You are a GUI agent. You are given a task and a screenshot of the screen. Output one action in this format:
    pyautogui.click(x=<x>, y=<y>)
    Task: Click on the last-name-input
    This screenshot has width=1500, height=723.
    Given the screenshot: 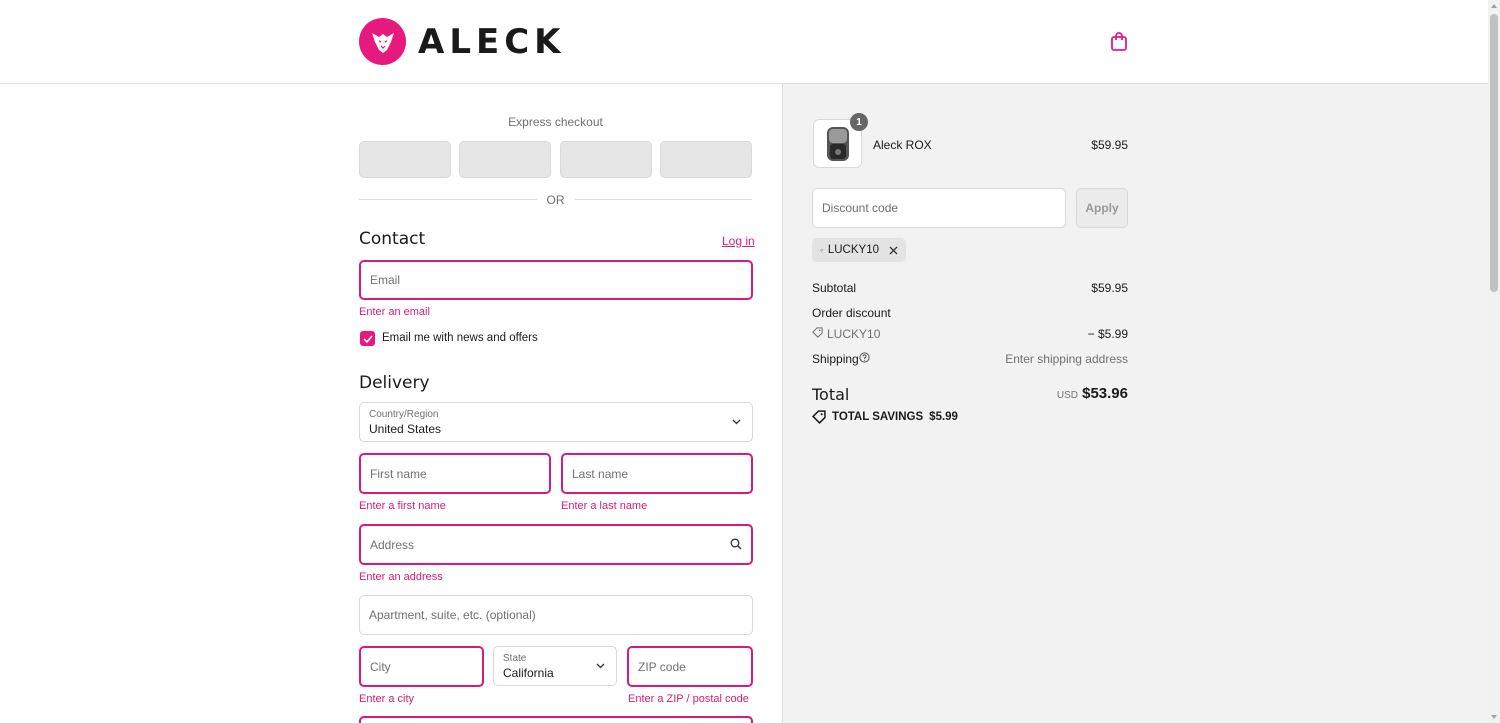 What is the action you would take?
    pyautogui.click(x=657, y=473)
    